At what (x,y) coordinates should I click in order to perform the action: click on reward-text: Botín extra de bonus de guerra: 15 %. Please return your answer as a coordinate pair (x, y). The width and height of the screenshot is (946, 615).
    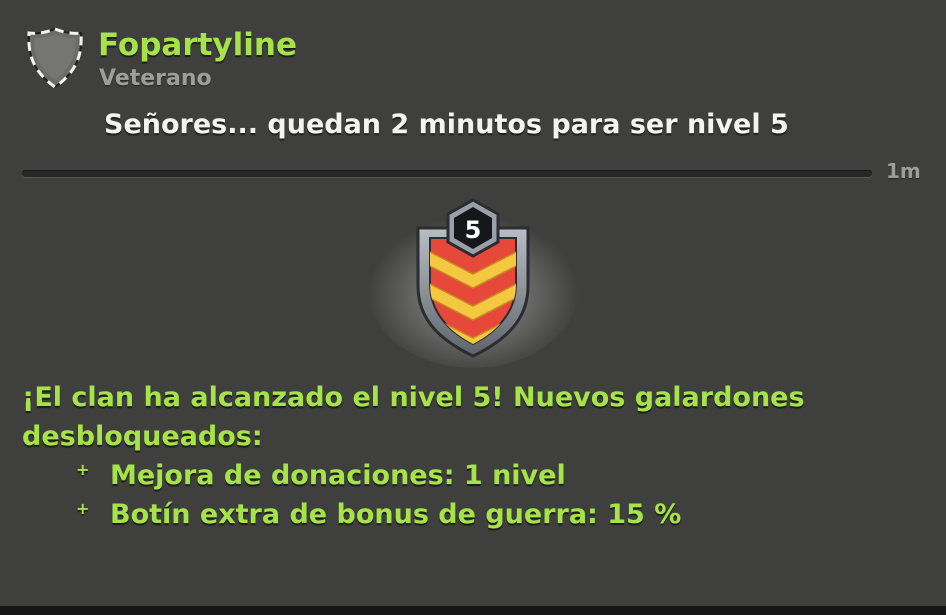
    Looking at the image, I should click on (396, 514).